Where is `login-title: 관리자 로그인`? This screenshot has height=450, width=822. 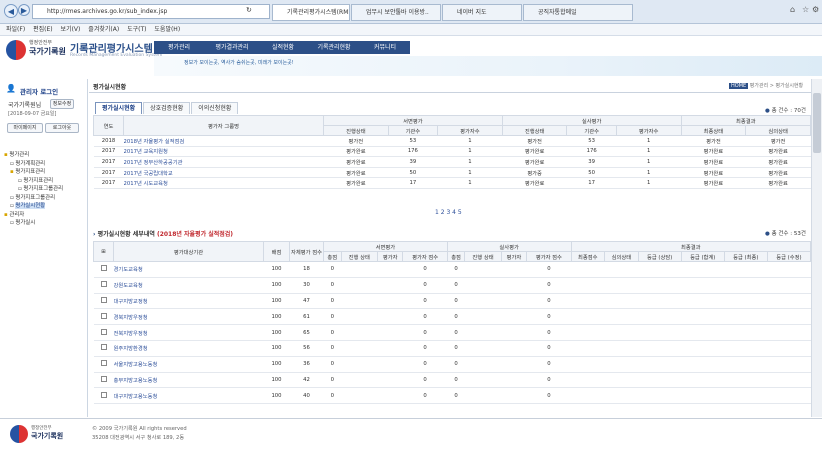
login-title: 관리자 로그인 is located at coordinates (39, 92).